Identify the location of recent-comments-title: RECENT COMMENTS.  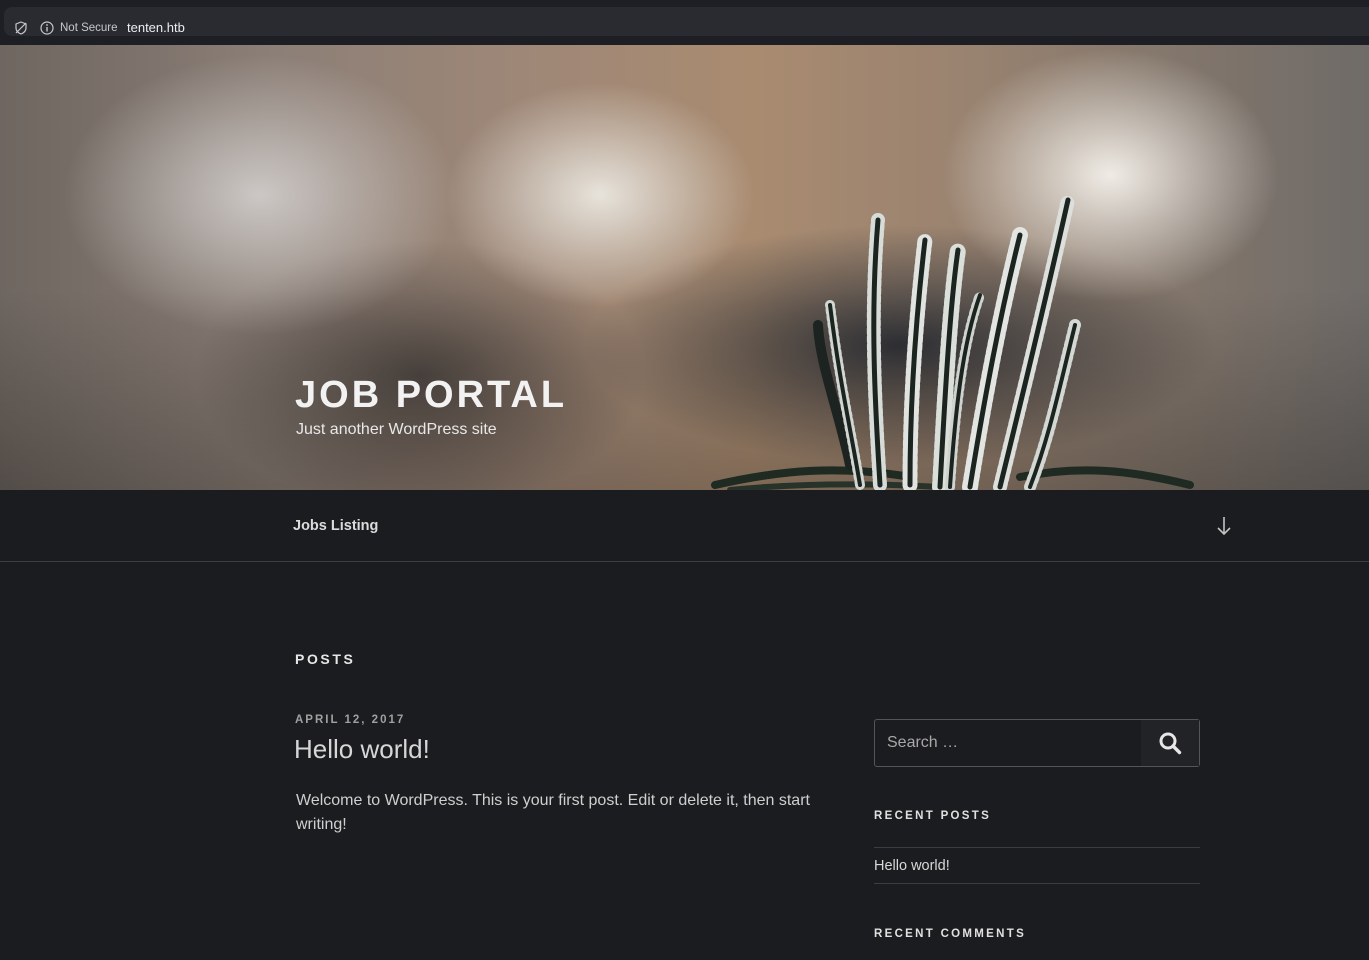
(950, 934).